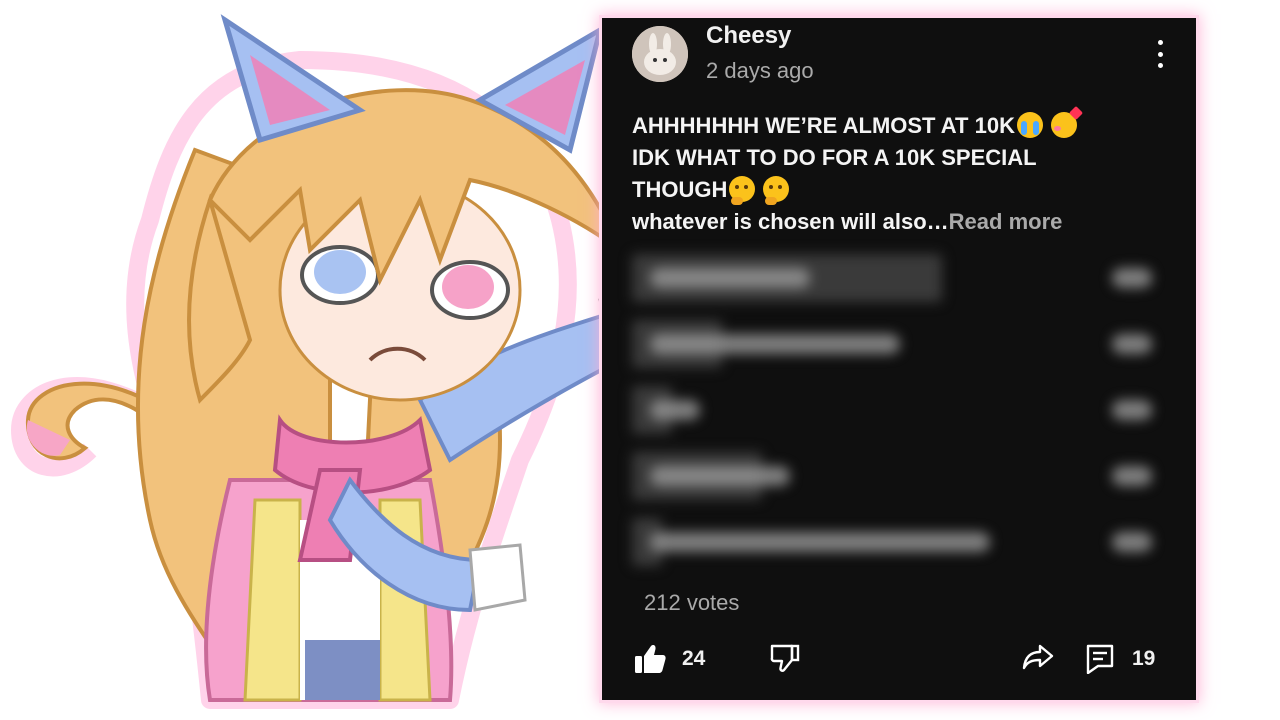 Image resolution: width=1280 pixels, height=720 pixels. I want to click on avatar-image, so click(660, 54).